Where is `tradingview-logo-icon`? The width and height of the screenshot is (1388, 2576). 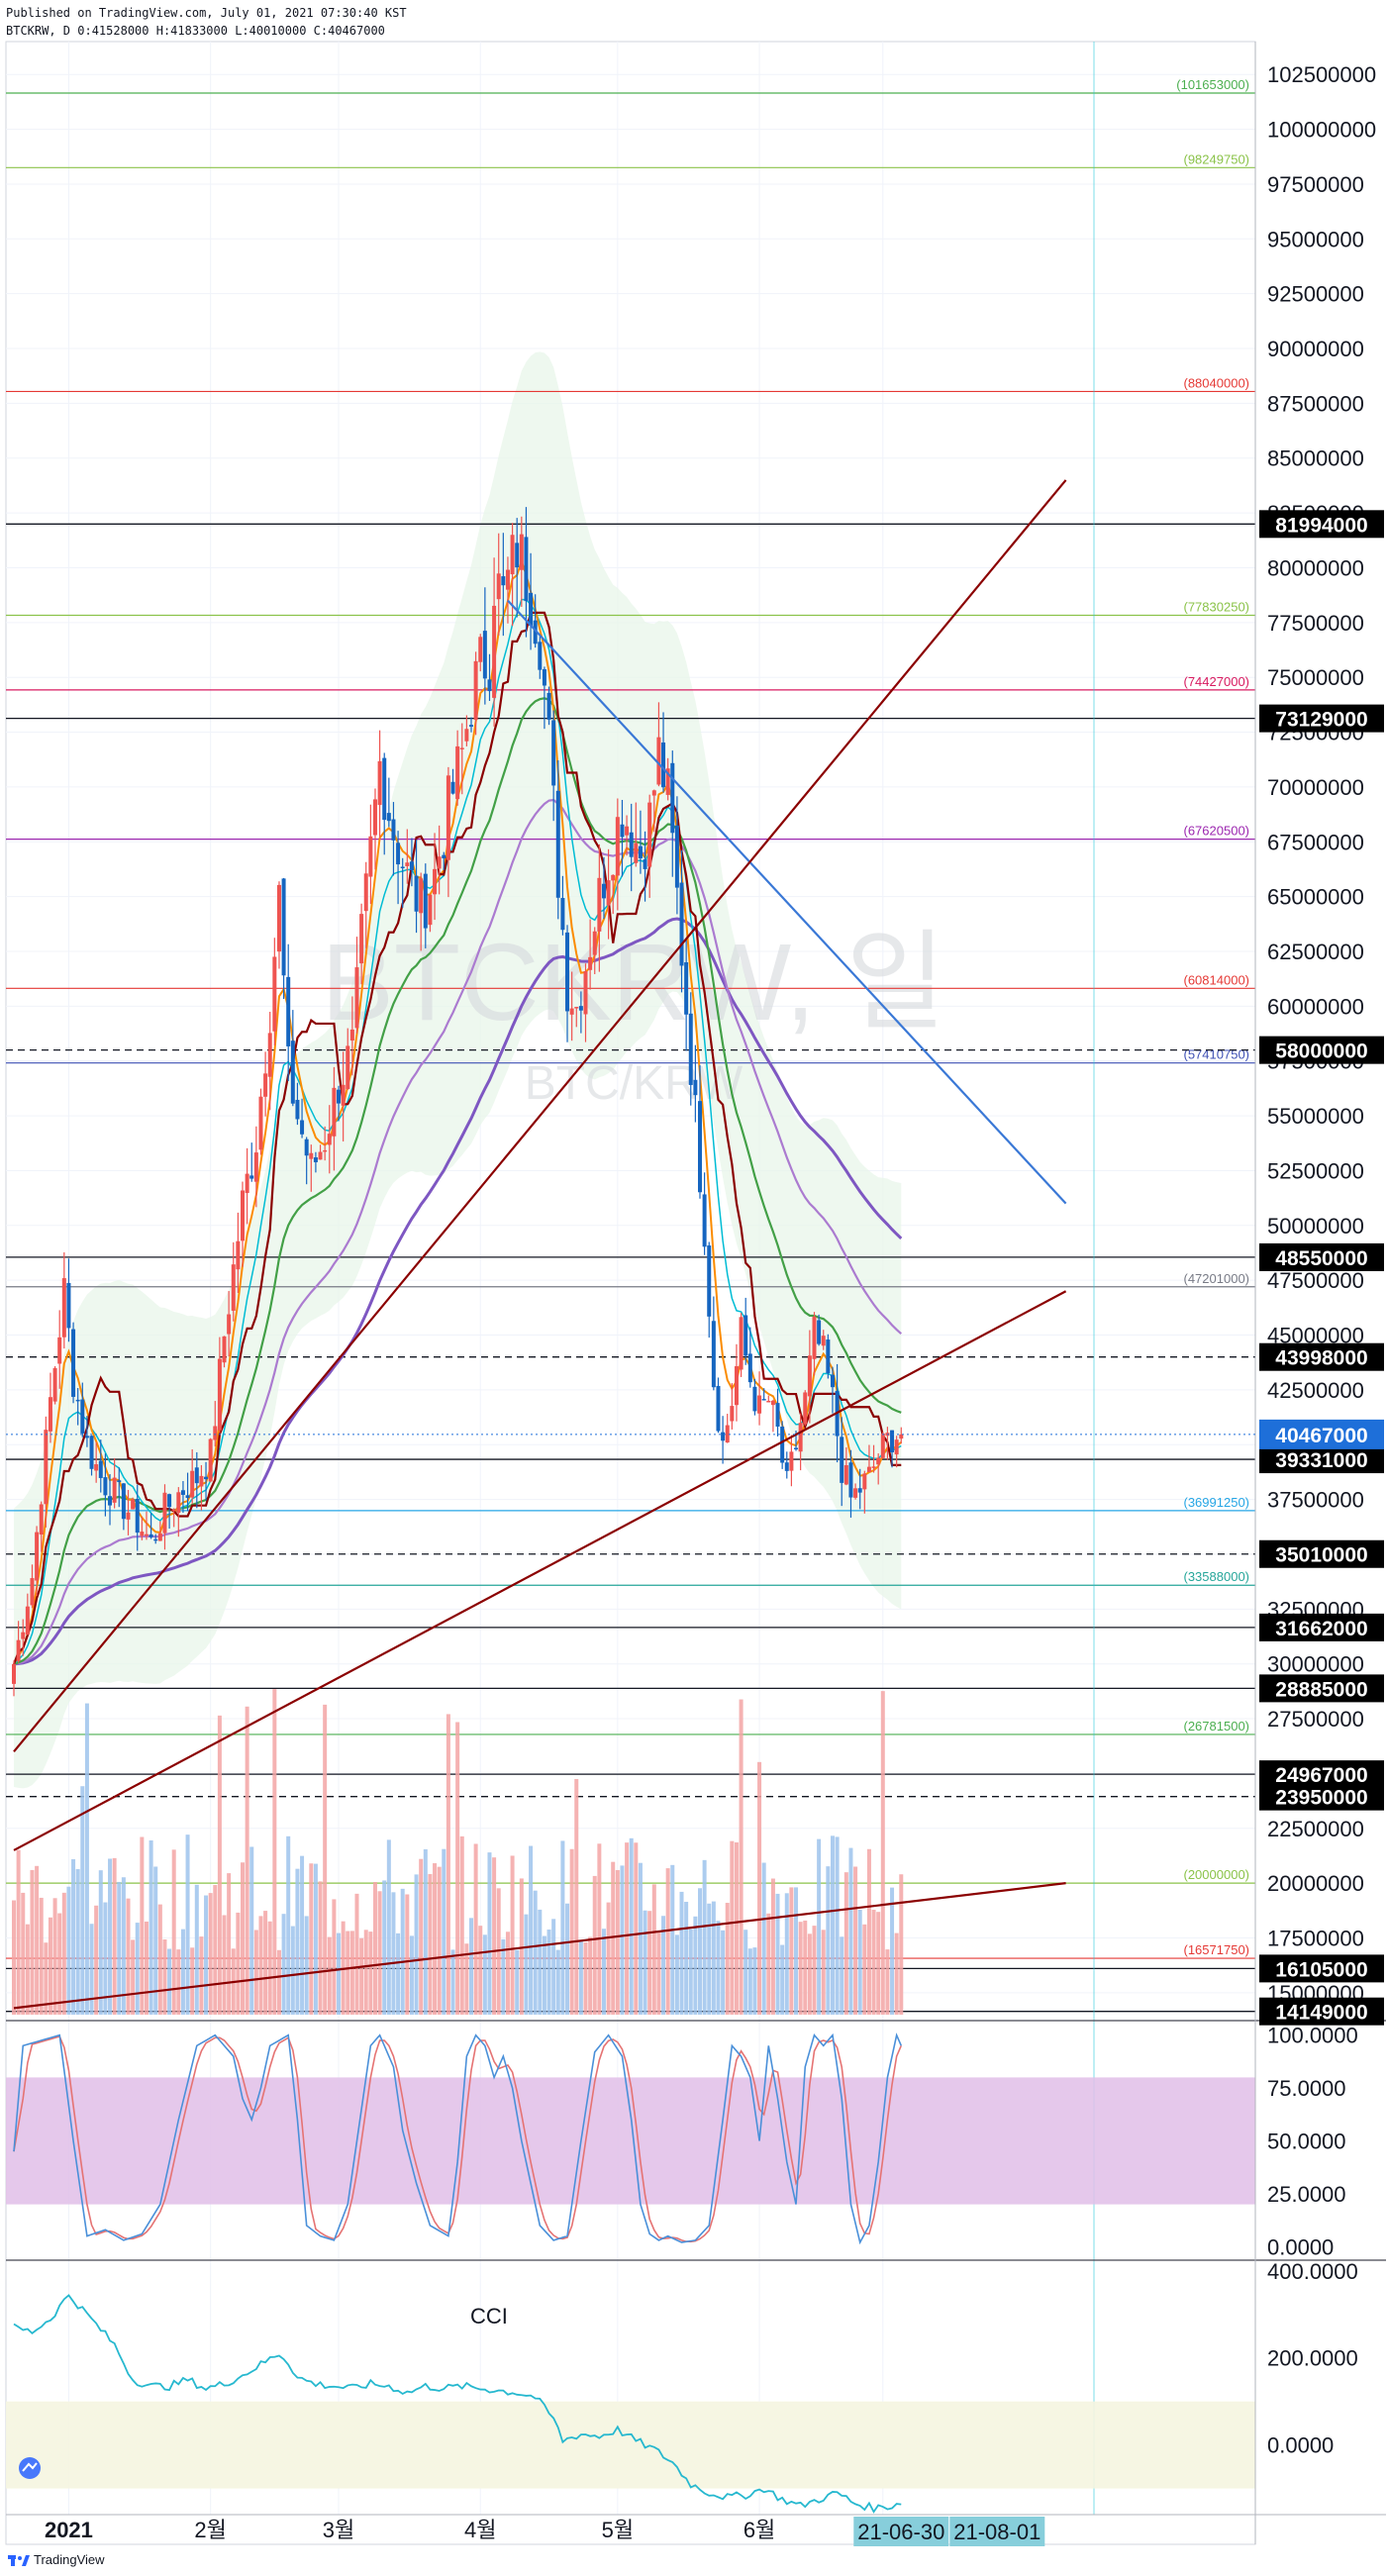
tradingview-logo-icon is located at coordinates (19, 2560).